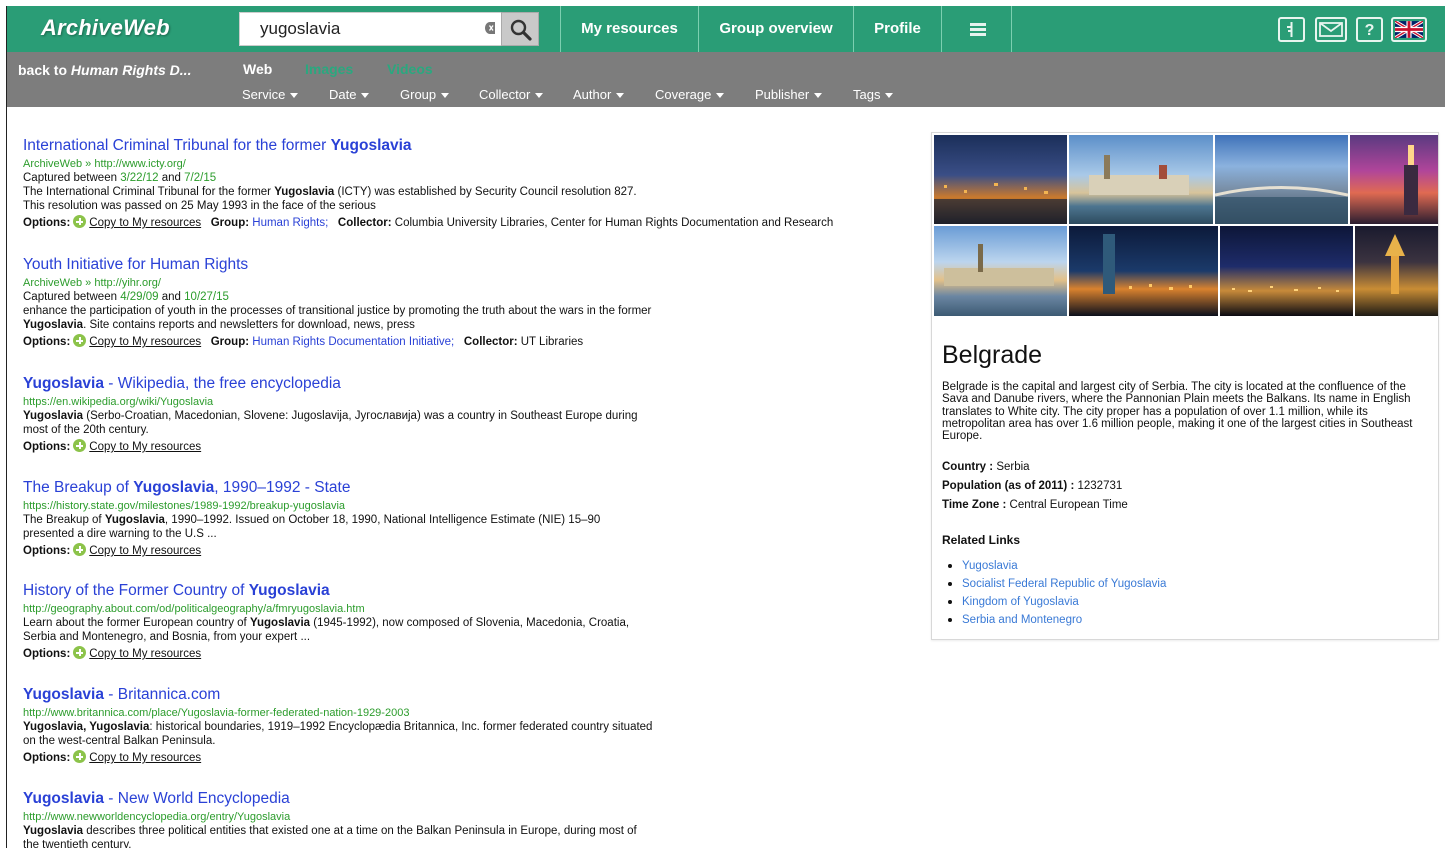 This screenshot has height=848, width=1445. Describe the element at coordinates (690, 94) in the screenshot. I see `filter-coverage: Coverage` at that location.